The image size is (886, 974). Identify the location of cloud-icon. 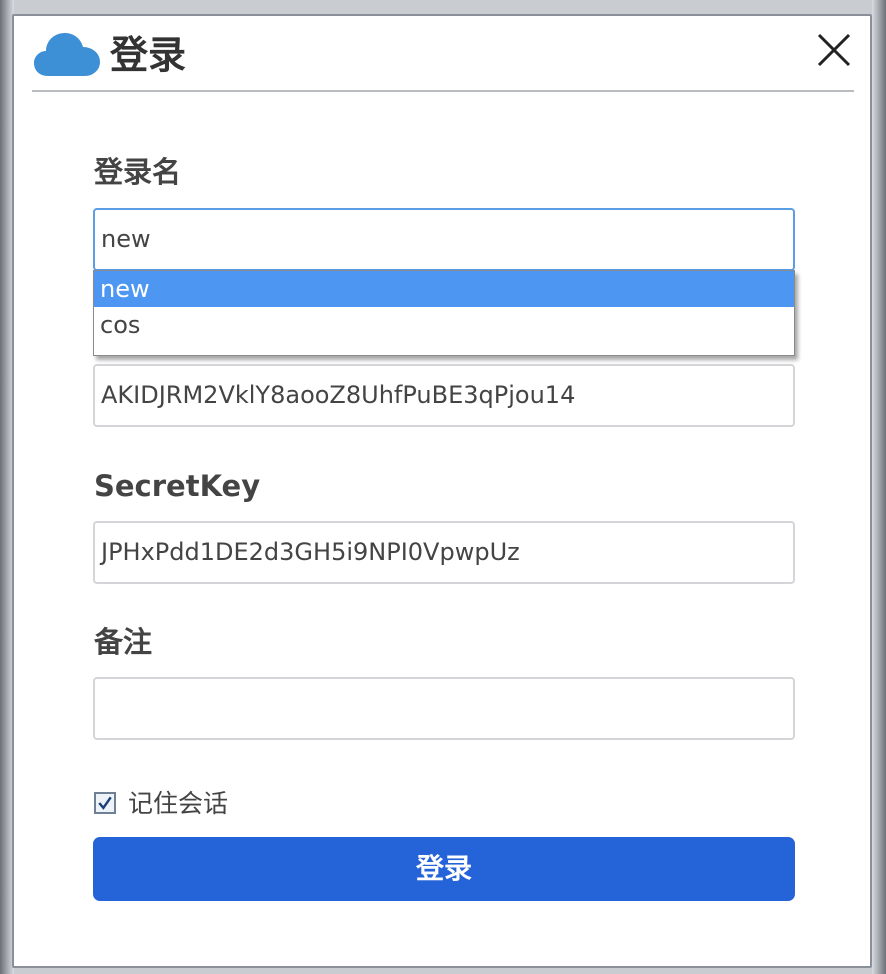
(67, 54).